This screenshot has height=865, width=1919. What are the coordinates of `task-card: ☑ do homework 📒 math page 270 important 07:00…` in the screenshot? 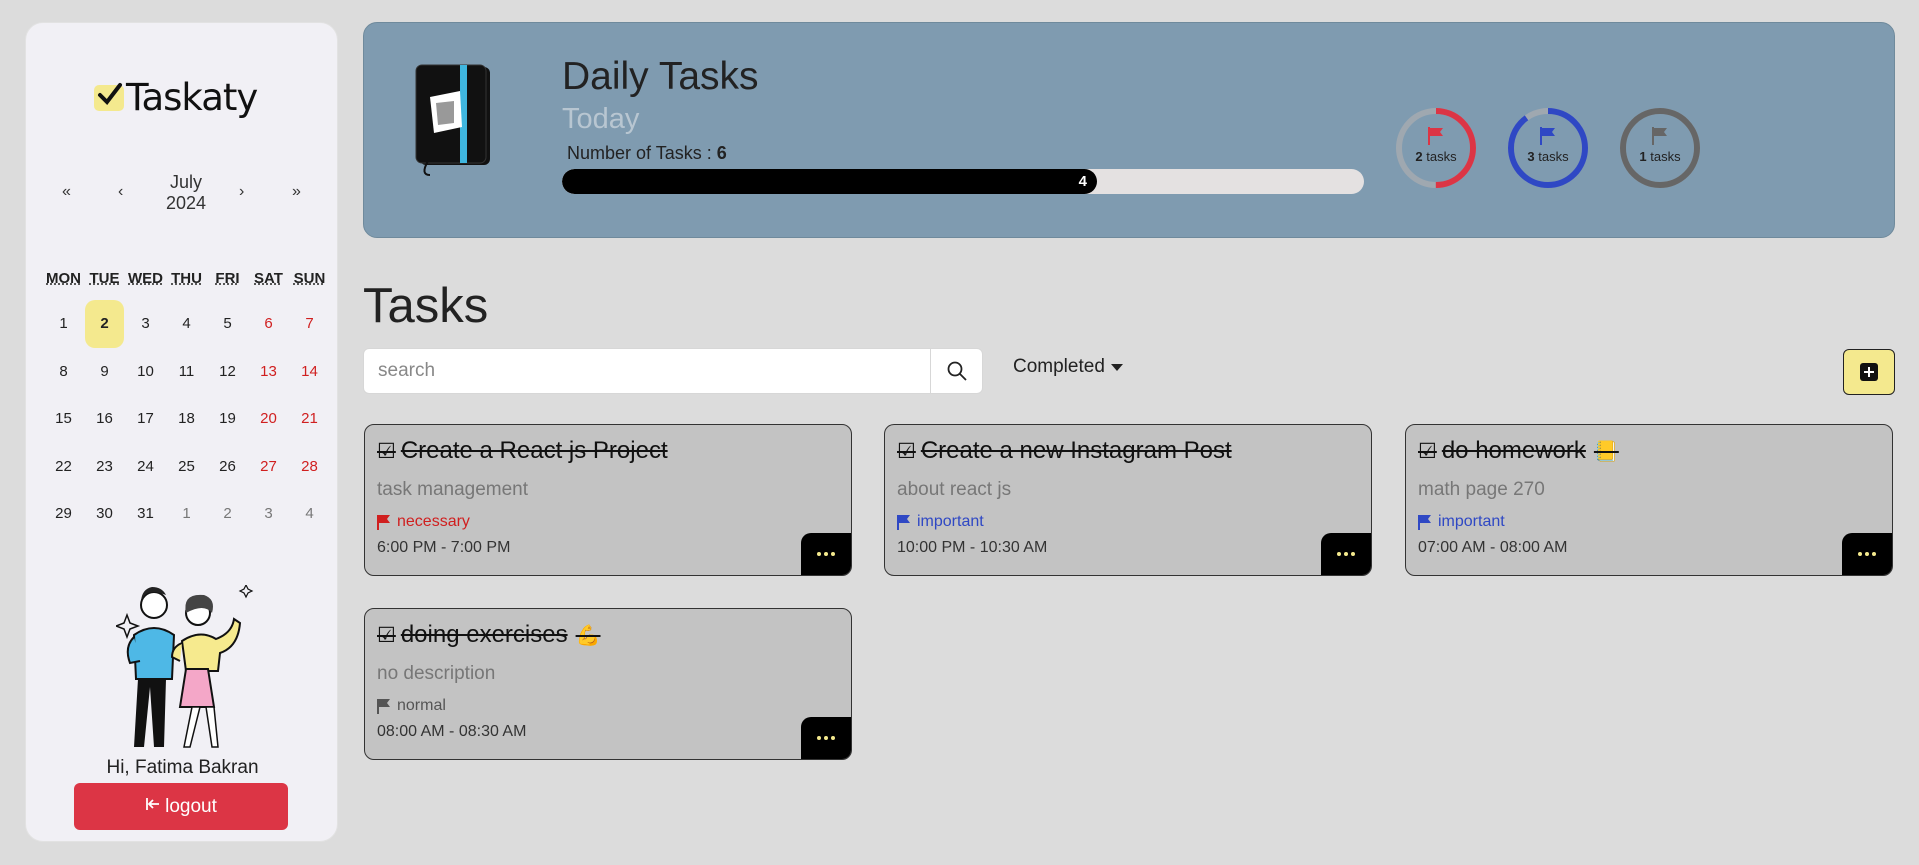 It's located at (1649, 500).